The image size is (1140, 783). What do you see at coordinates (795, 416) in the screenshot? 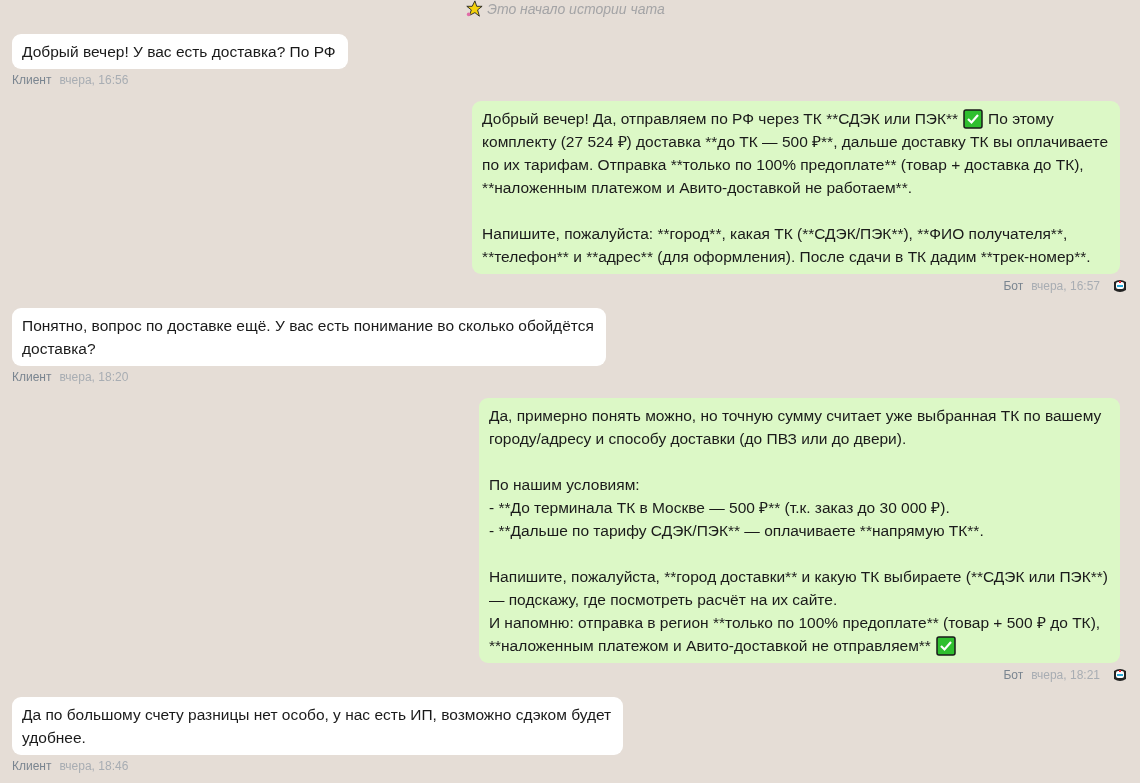
I see `message-text: Да, примерно понять можно, но точную сумму считает уже выбранная ТК по вашему` at bounding box center [795, 416].